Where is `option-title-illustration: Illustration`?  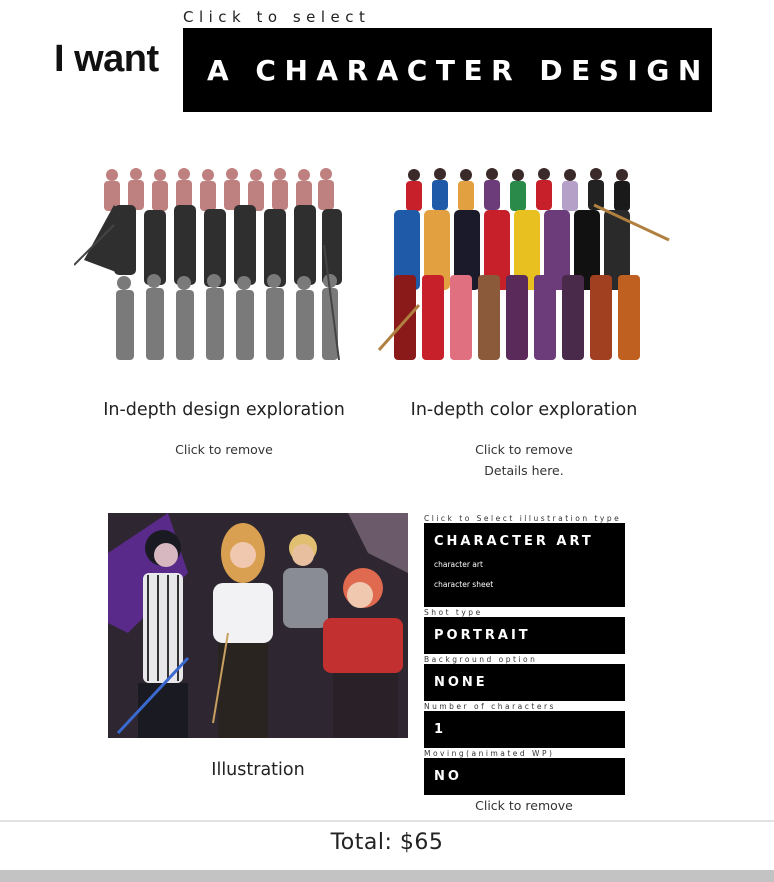 option-title-illustration: Illustration is located at coordinates (258, 770).